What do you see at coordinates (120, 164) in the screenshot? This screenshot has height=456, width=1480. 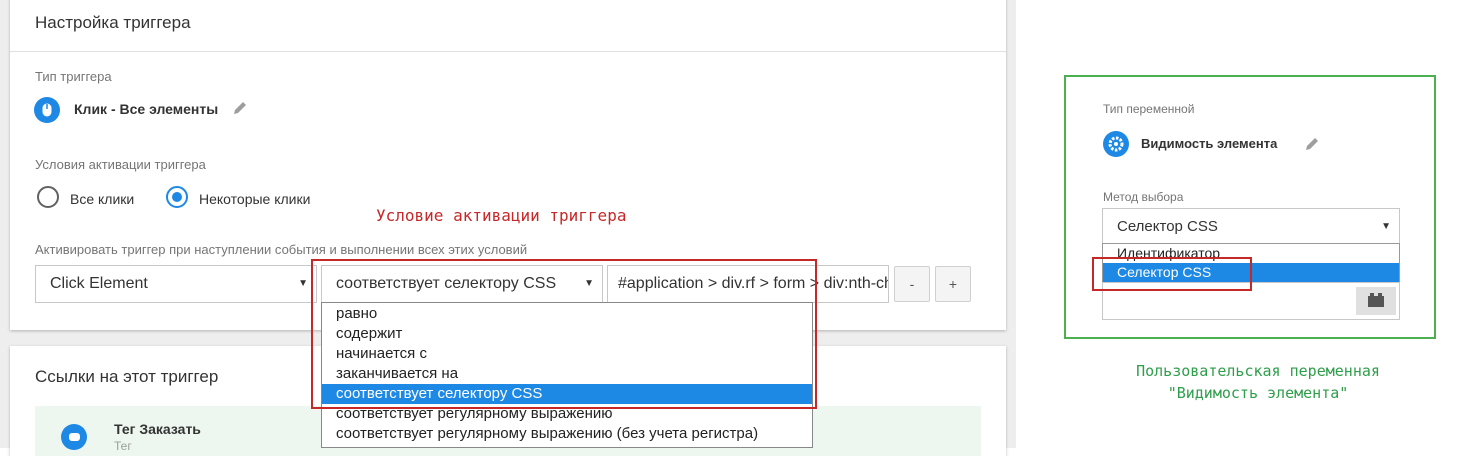 I see `activation-label: Условия активации триггера` at bounding box center [120, 164].